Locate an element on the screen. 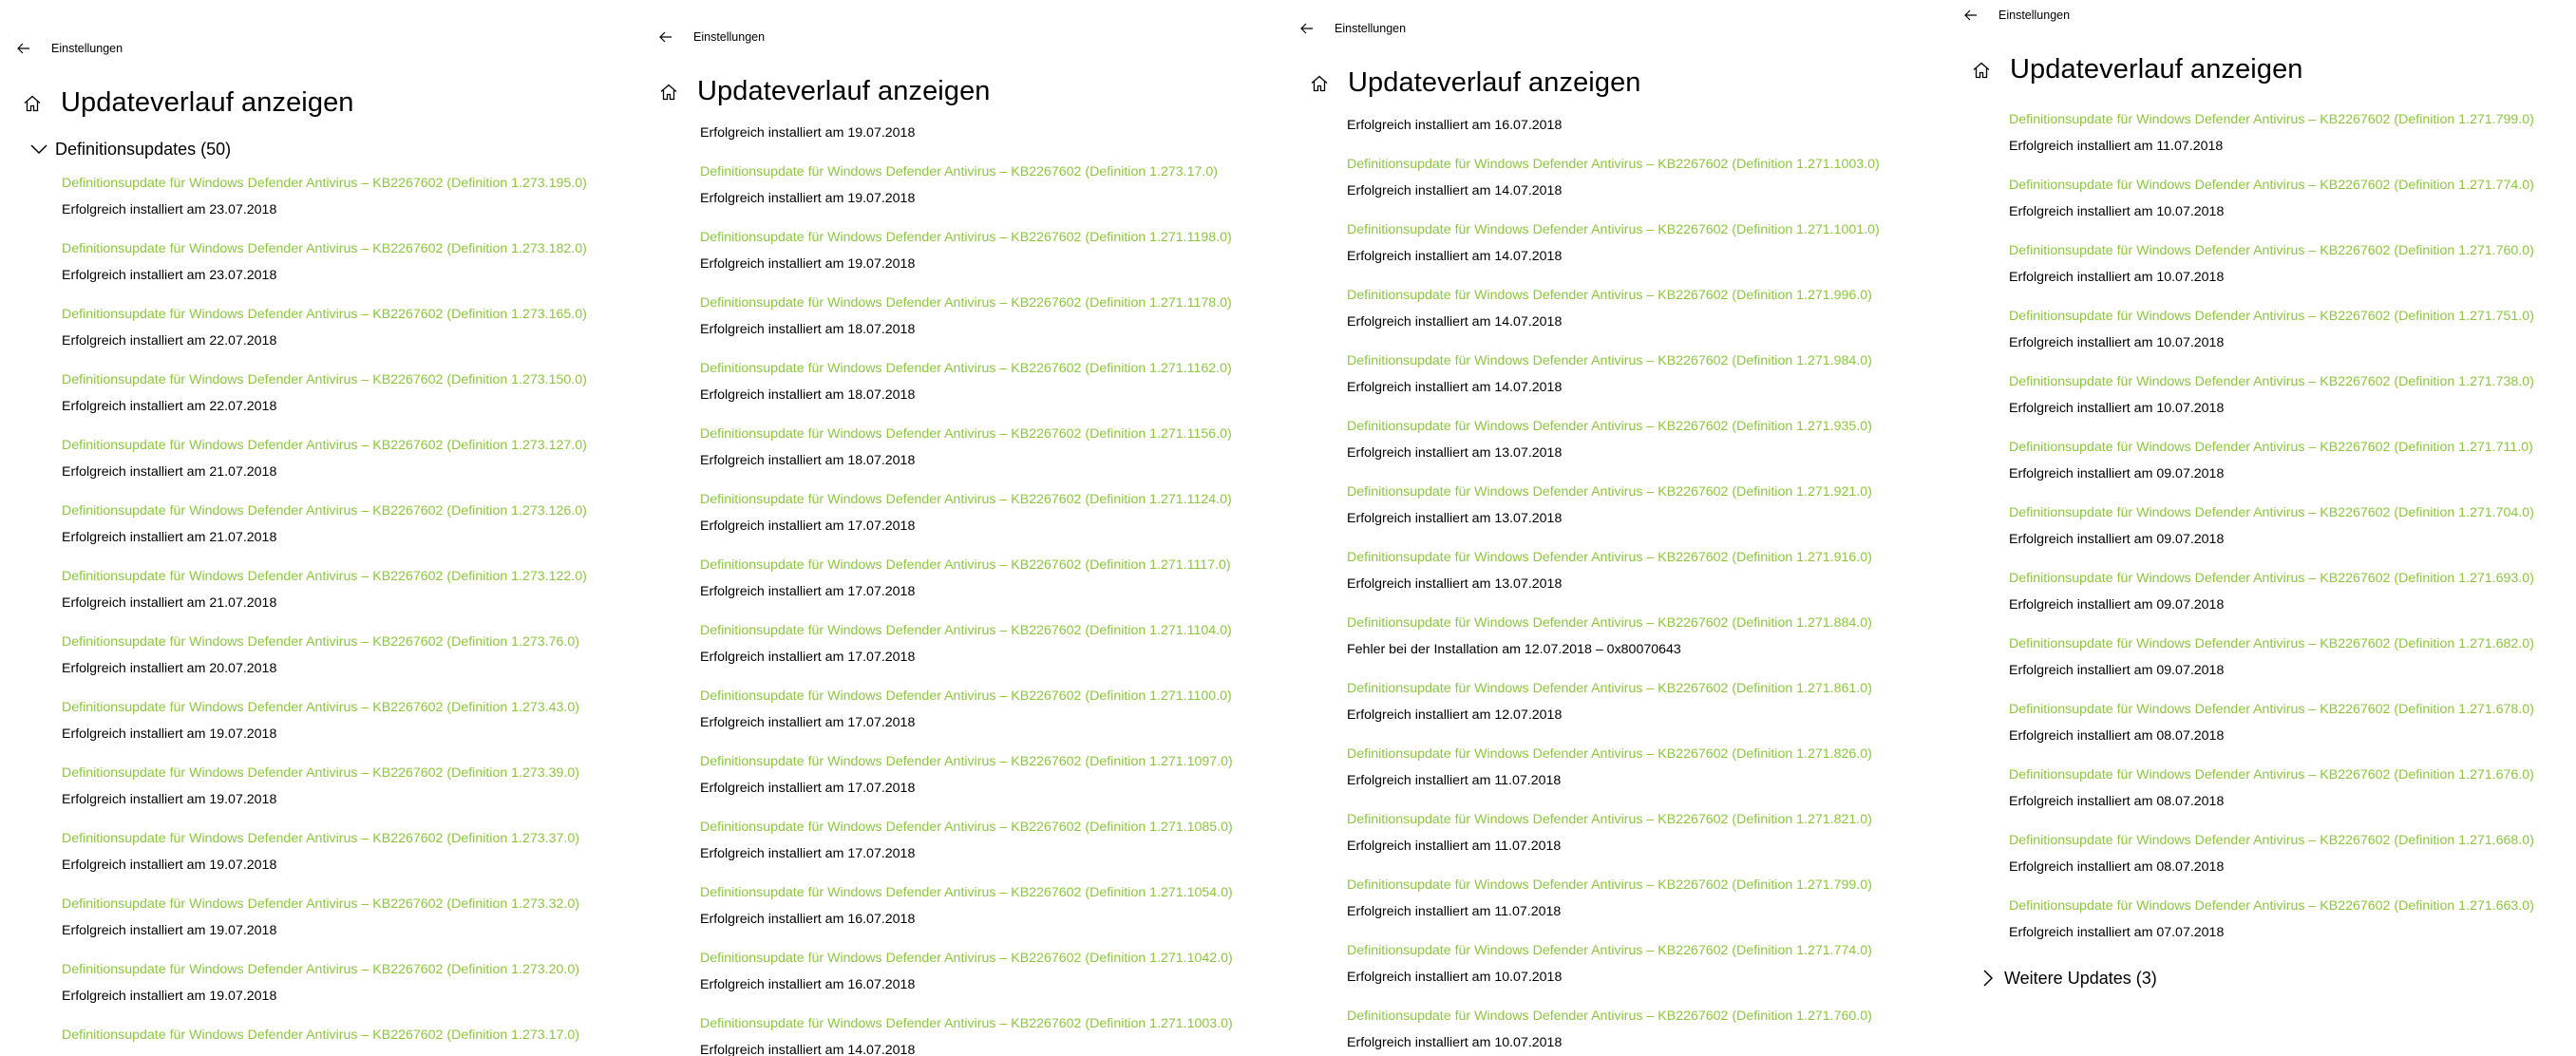 This screenshot has height=1056, width=2576. install-status: Erfolgreich installiert am 09.07.2018 is located at coordinates (2117, 605).